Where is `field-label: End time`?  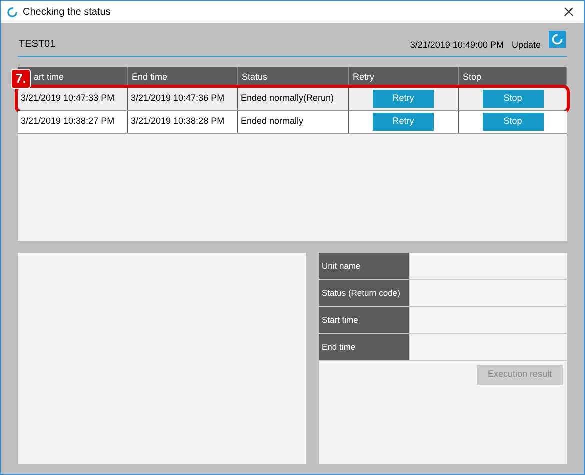
field-label: End time is located at coordinates (339, 347).